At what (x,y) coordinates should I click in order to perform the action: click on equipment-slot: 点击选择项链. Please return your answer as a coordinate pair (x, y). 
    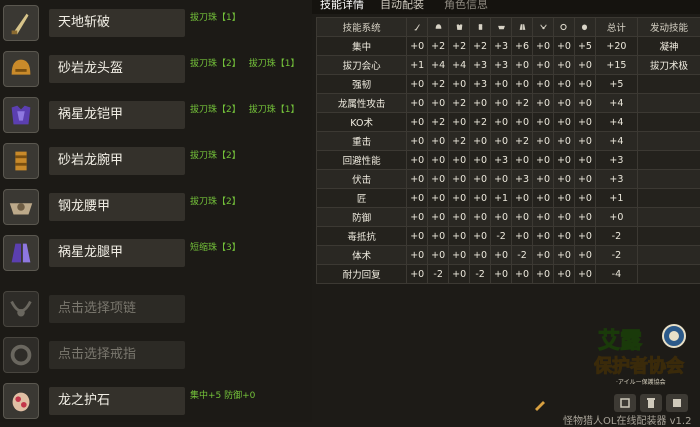
    Looking at the image, I should click on (156, 309).